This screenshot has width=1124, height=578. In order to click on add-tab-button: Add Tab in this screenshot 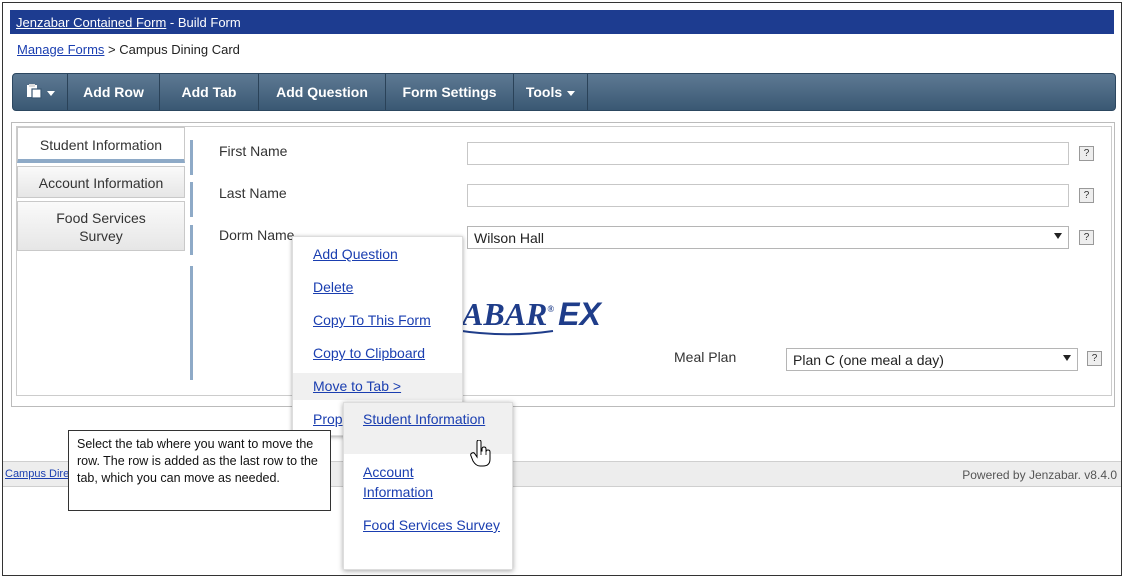, I will do `click(209, 92)`.